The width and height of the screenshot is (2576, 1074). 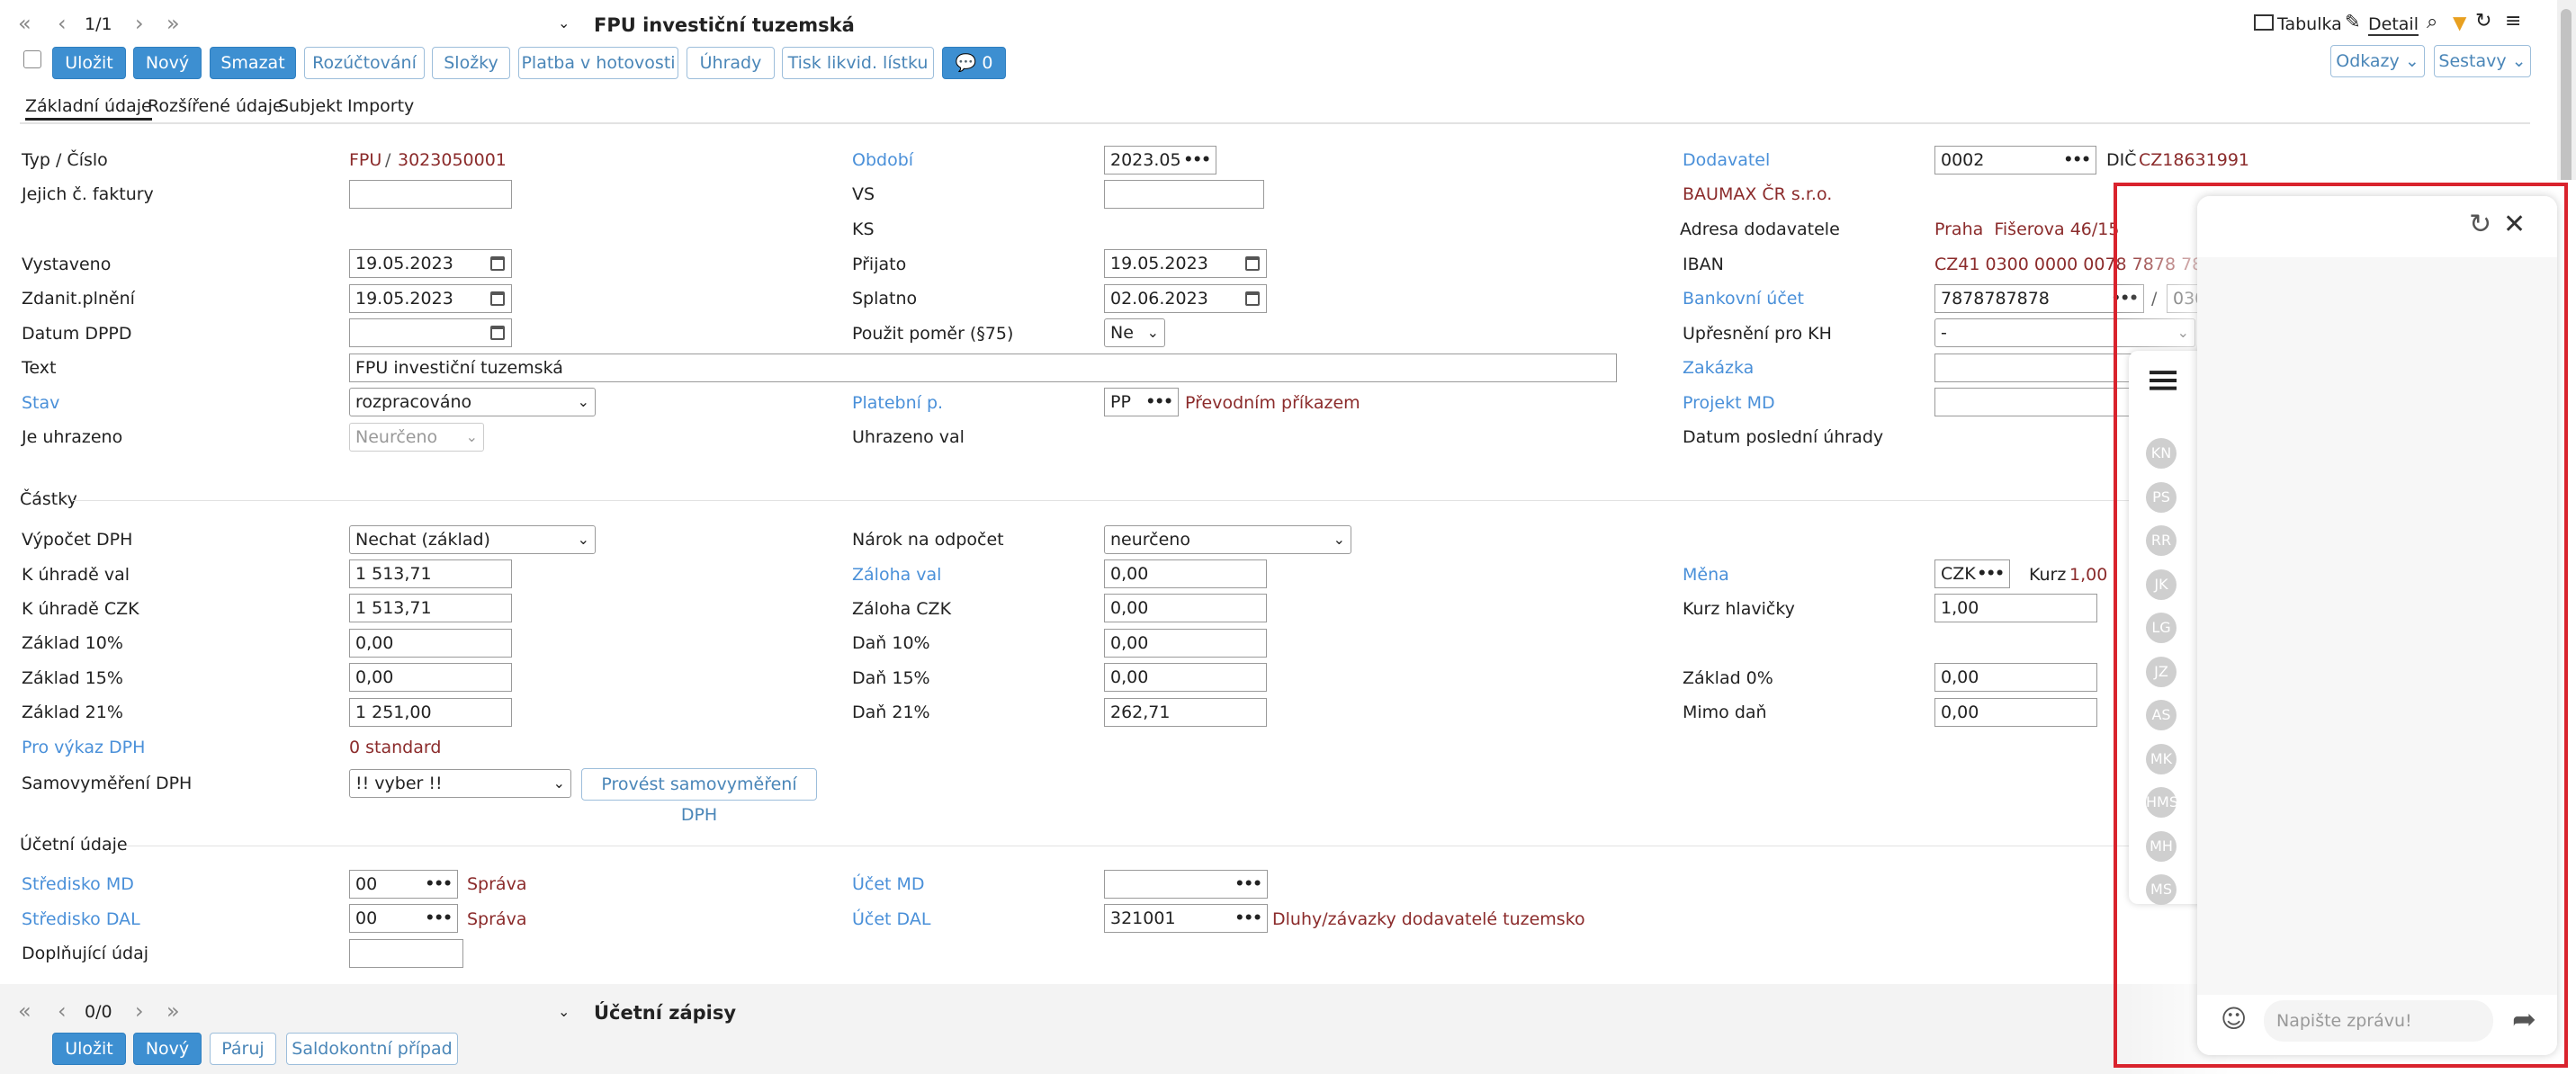 I want to click on entries-new-button: Nový, so click(x=168, y=1049).